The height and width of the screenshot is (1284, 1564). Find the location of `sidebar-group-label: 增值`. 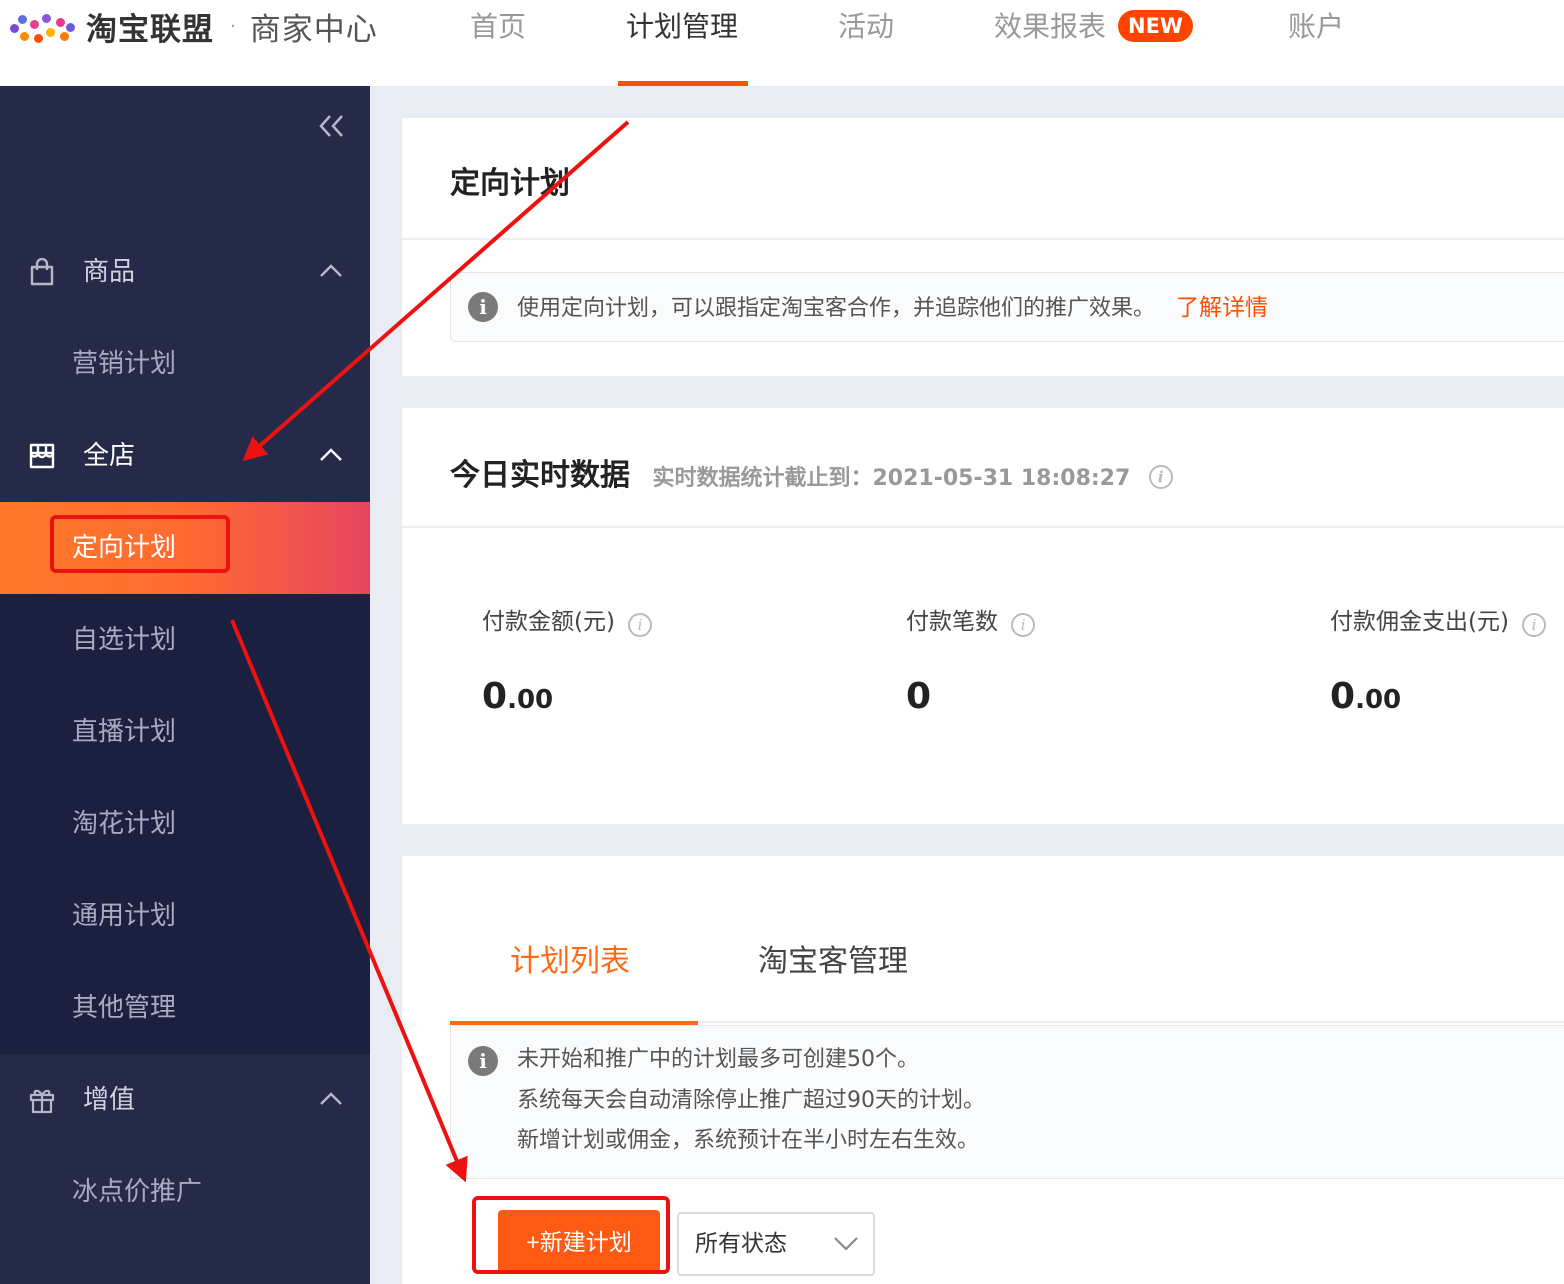

sidebar-group-label: 增值 is located at coordinates (109, 1100).